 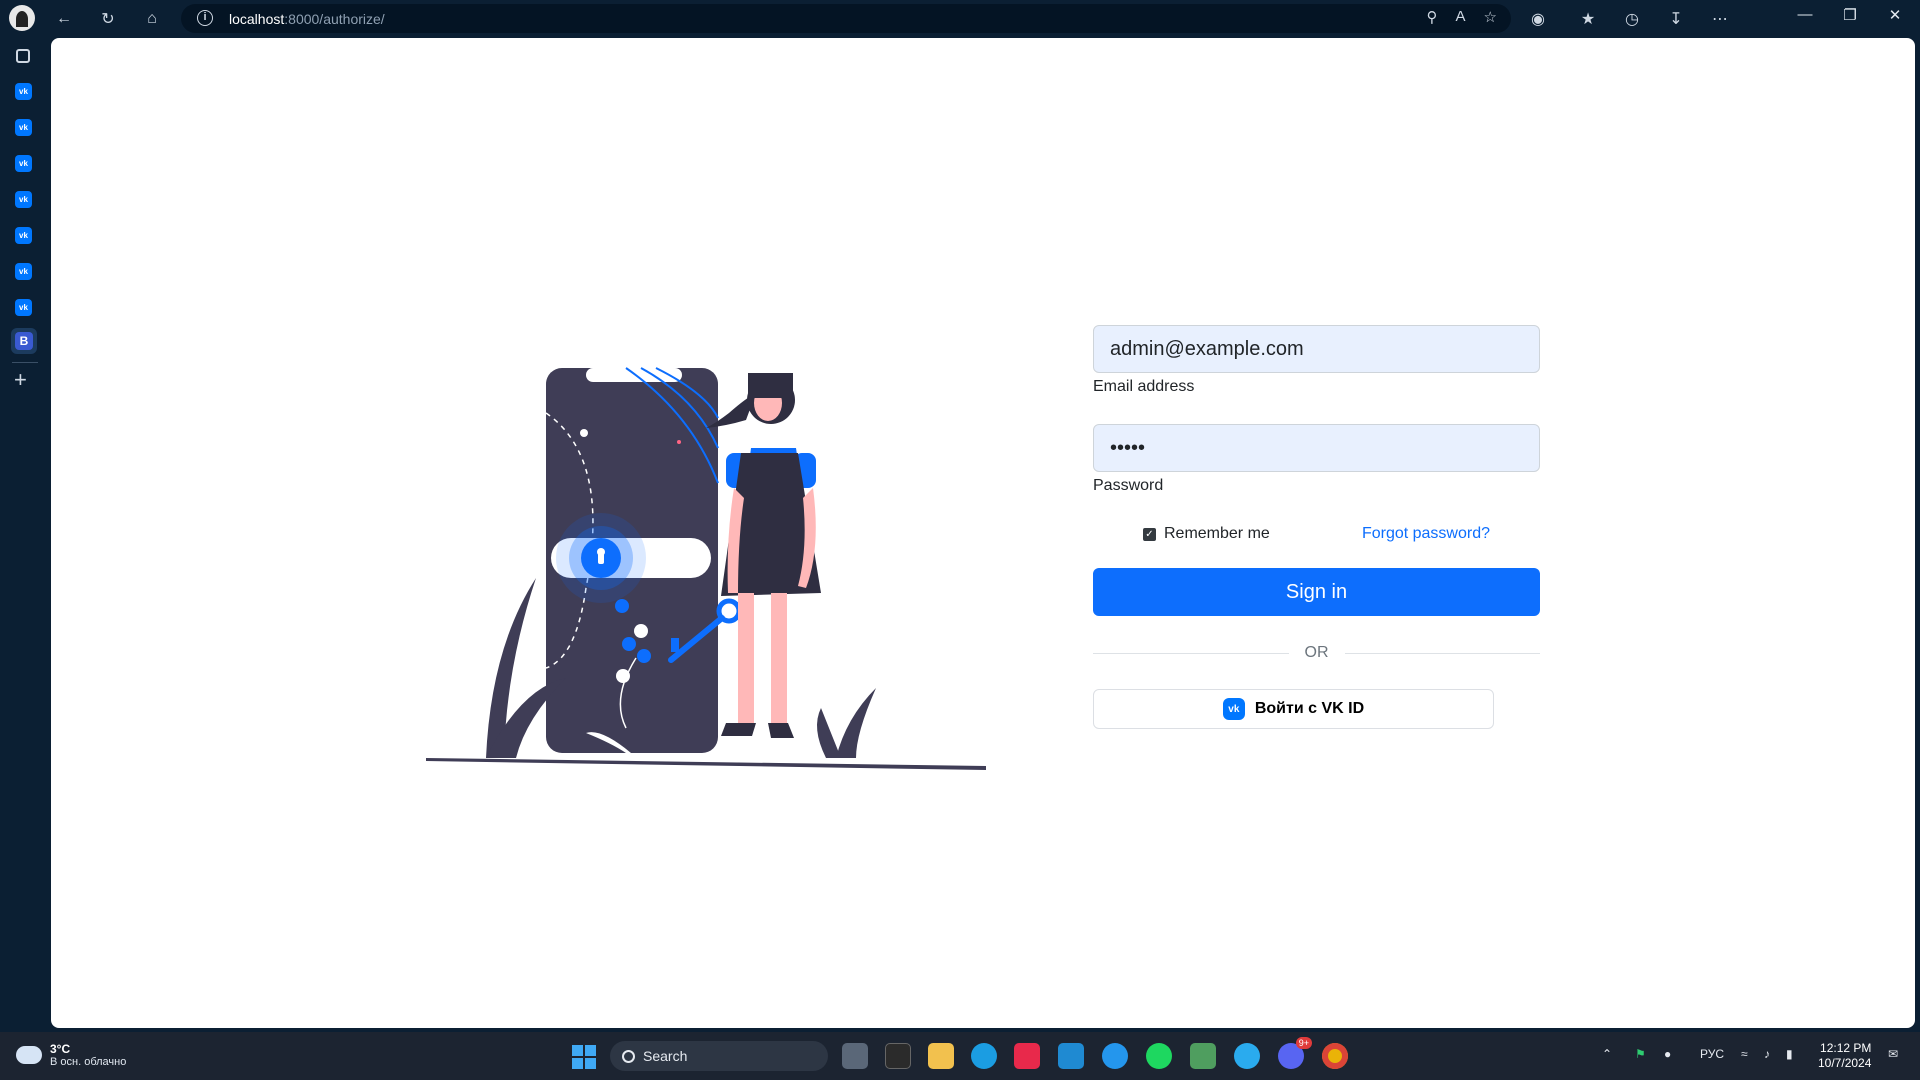 I want to click on file-explorer-icon, so click(x=941, y=1056).